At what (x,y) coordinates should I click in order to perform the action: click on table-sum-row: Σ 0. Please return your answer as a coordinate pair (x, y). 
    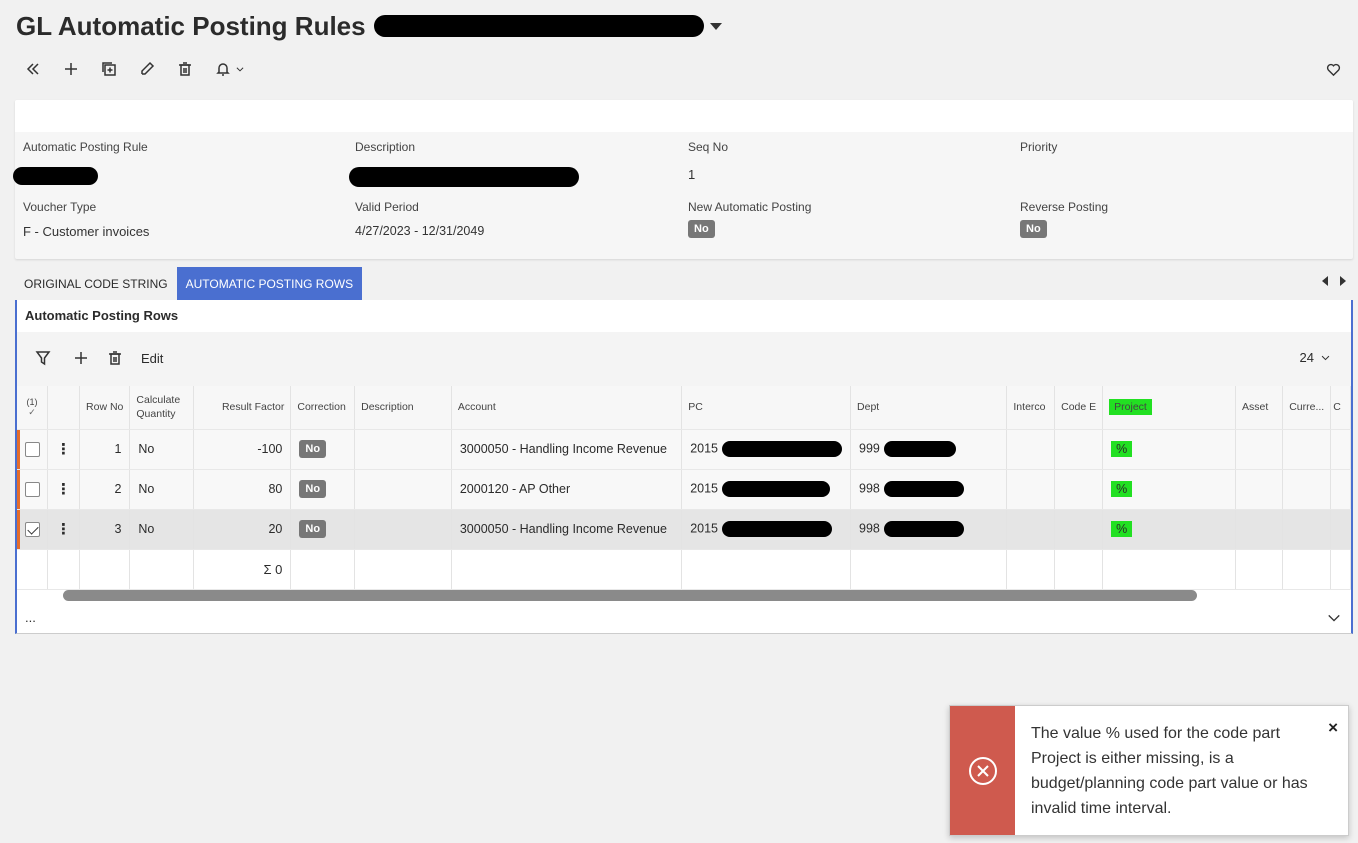
    Looking at the image, I should click on (684, 569).